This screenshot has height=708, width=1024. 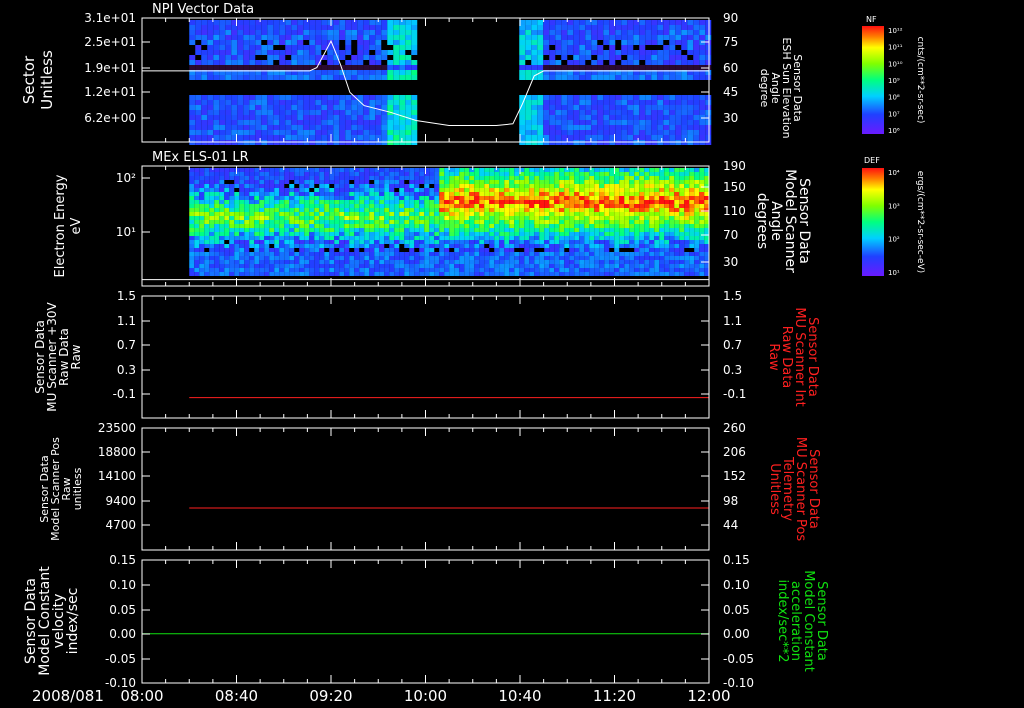 What do you see at coordinates (895, 31) in the screenshot?
I see `colorbar-tick-label: 10¹²` at bounding box center [895, 31].